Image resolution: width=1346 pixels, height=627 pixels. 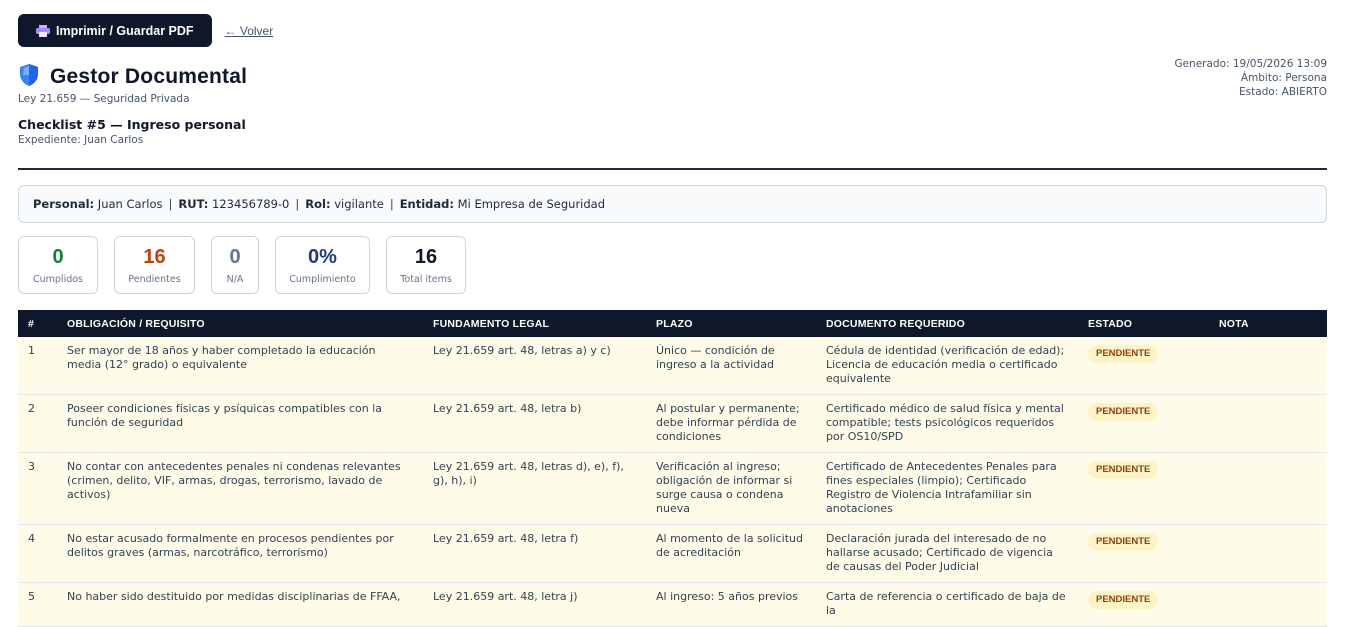 What do you see at coordinates (322, 279) in the screenshot?
I see `stat-label: Cumplimiento` at bounding box center [322, 279].